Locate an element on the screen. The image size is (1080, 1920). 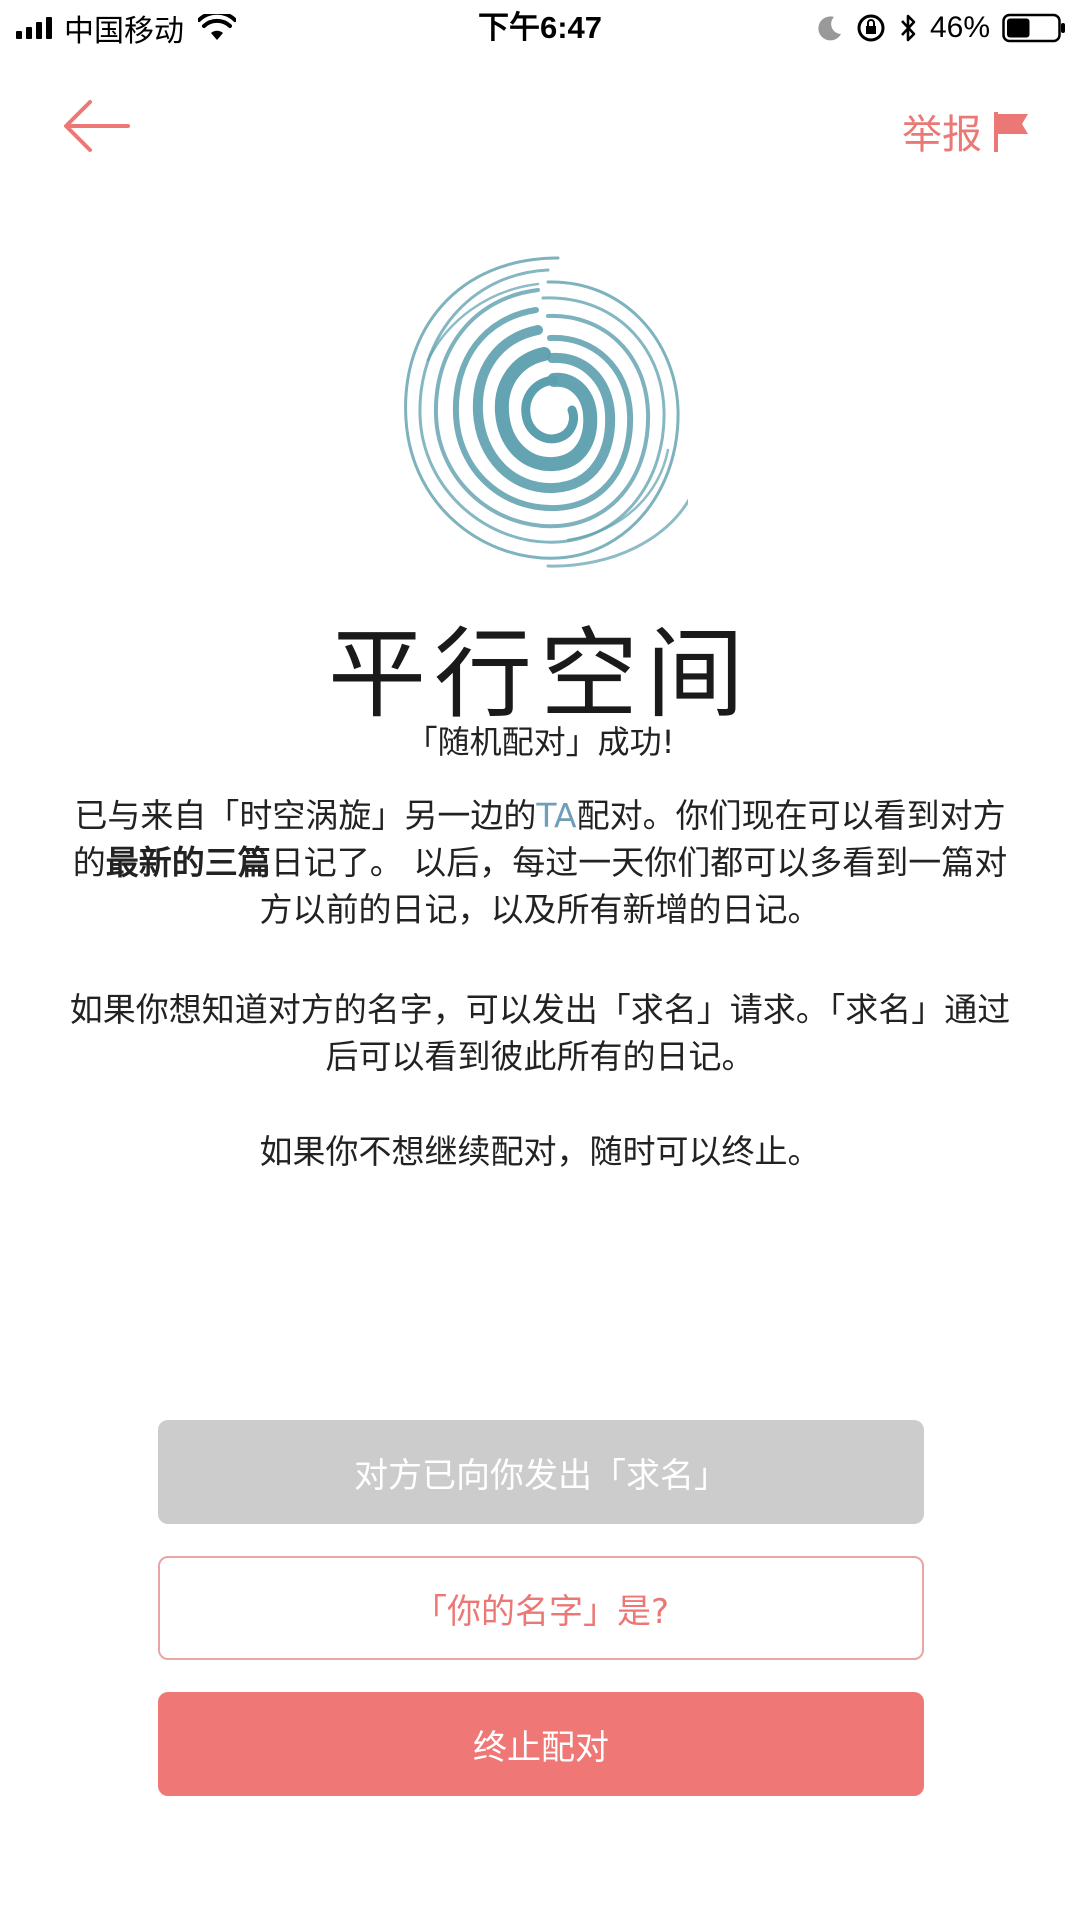
end-pairing-button: 终止配对 is located at coordinates (541, 1744).